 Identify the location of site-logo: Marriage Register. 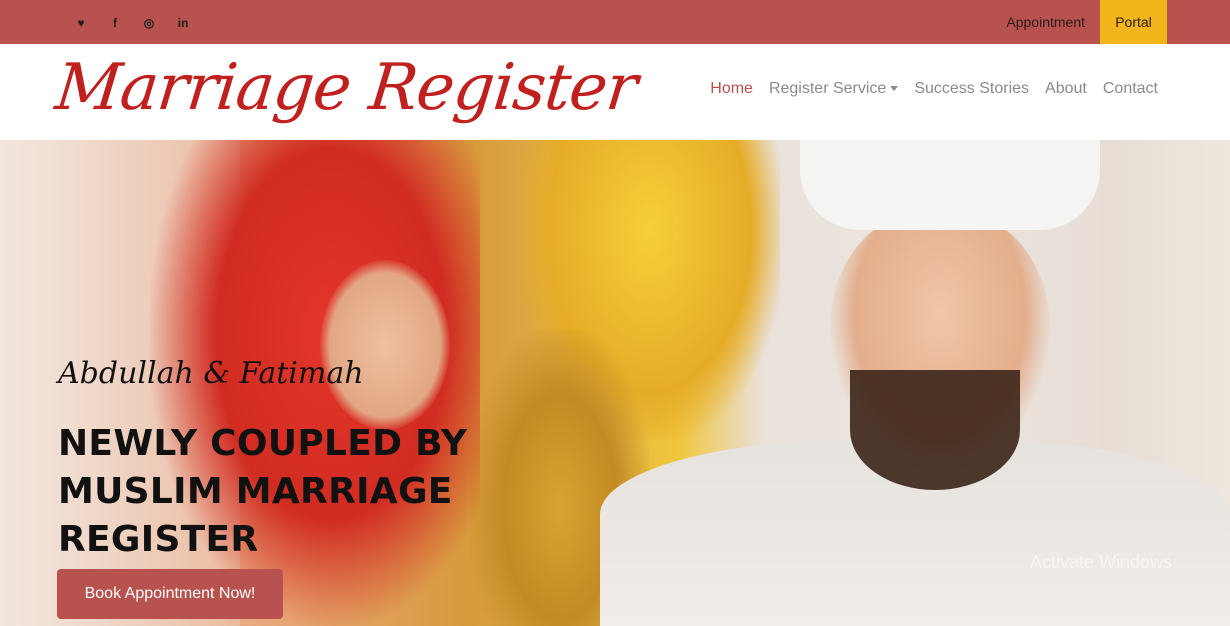
(346, 88).